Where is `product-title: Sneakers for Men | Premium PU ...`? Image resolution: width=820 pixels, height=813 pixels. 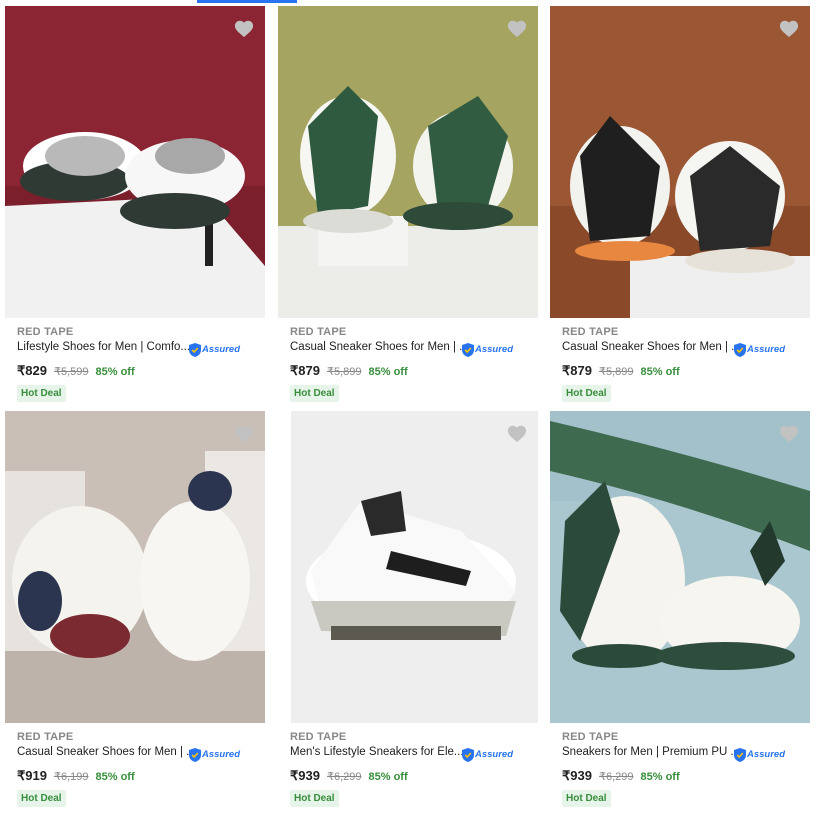
product-title: Sneakers for Men | Premium PU ... is located at coordinates (648, 752).